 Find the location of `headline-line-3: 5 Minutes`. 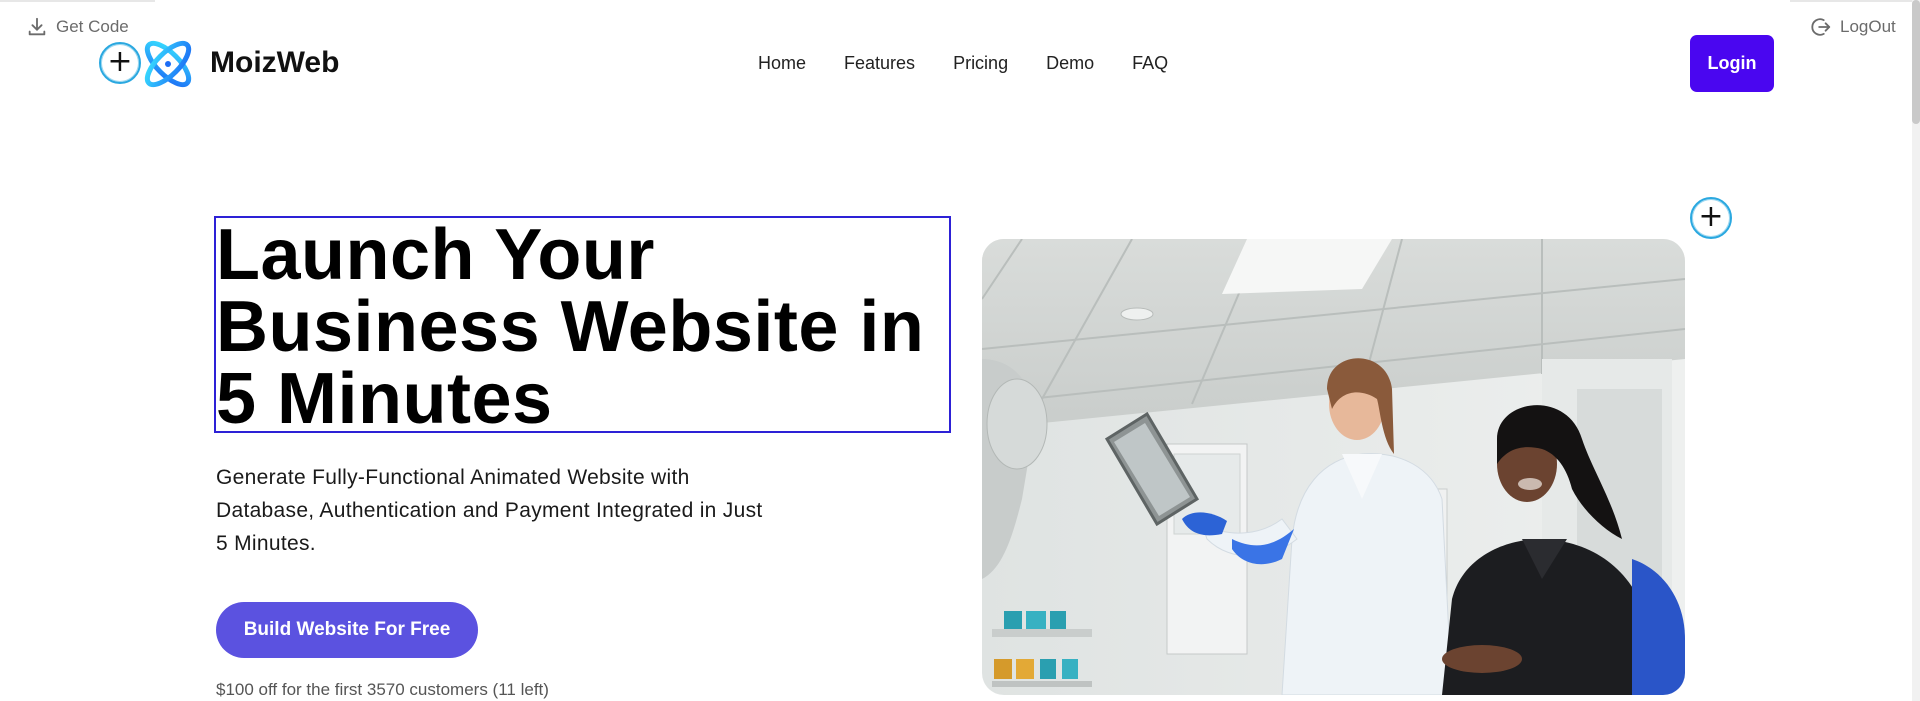

headline-line-3: 5 Minutes is located at coordinates (384, 399).